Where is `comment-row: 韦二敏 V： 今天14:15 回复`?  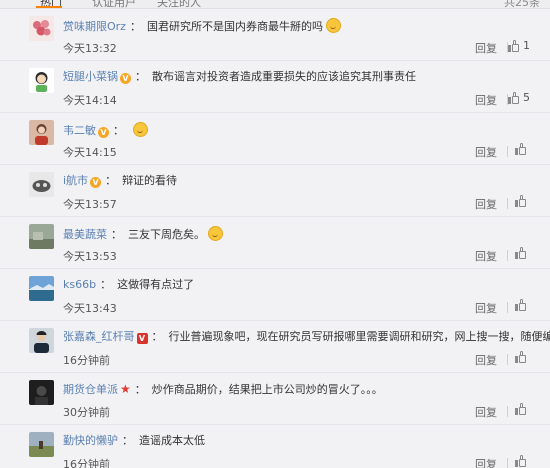 comment-row: 韦二敏 V： 今天14:15 回复 is located at coordinates (275, 139).